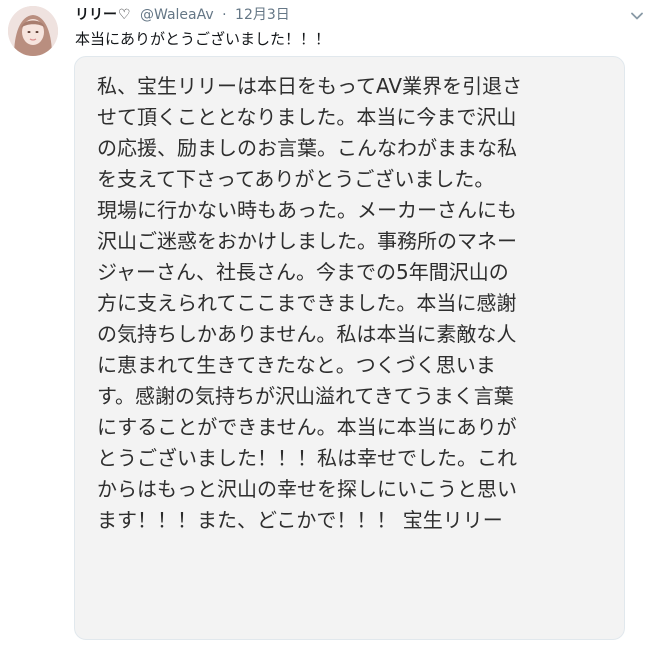 The height and width of the screenshot is (650, 660). What do you see at coordinates (307, 303) in the screenshot?
I see `image-text-line: 方に支えられてここまできました。本当に感謝` at bounding box center [307, 303].